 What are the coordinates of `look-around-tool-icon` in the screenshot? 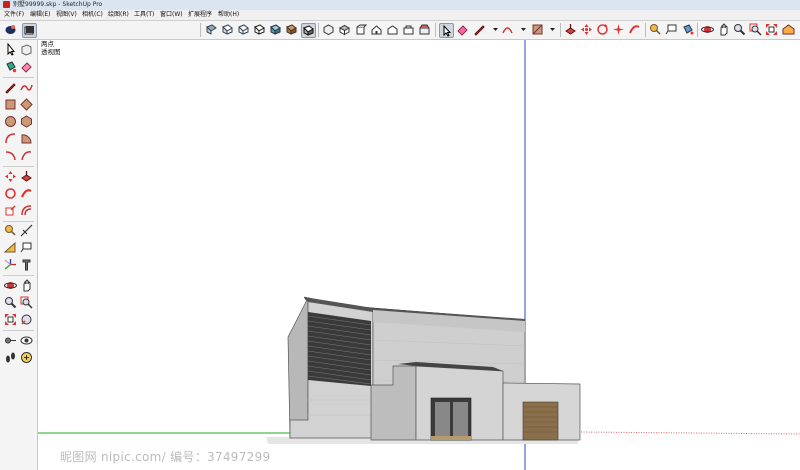 It's located at (26, 340).